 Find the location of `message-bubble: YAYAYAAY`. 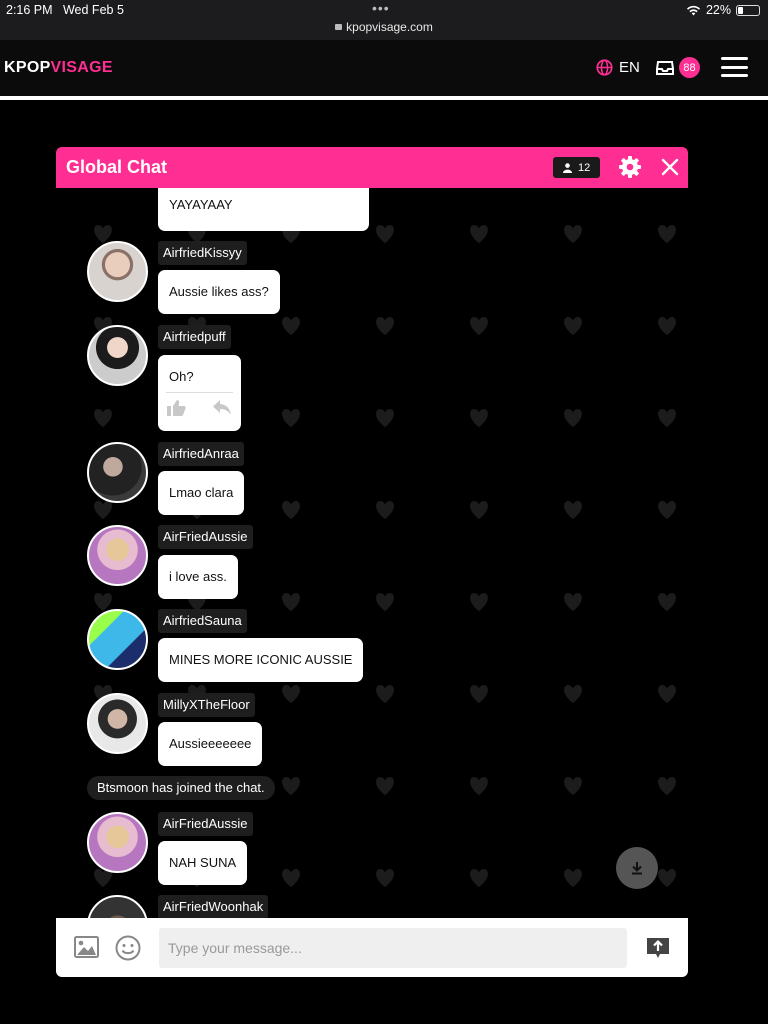

message-bubble: YAYAYAAY is located at coordinates (263, 209).